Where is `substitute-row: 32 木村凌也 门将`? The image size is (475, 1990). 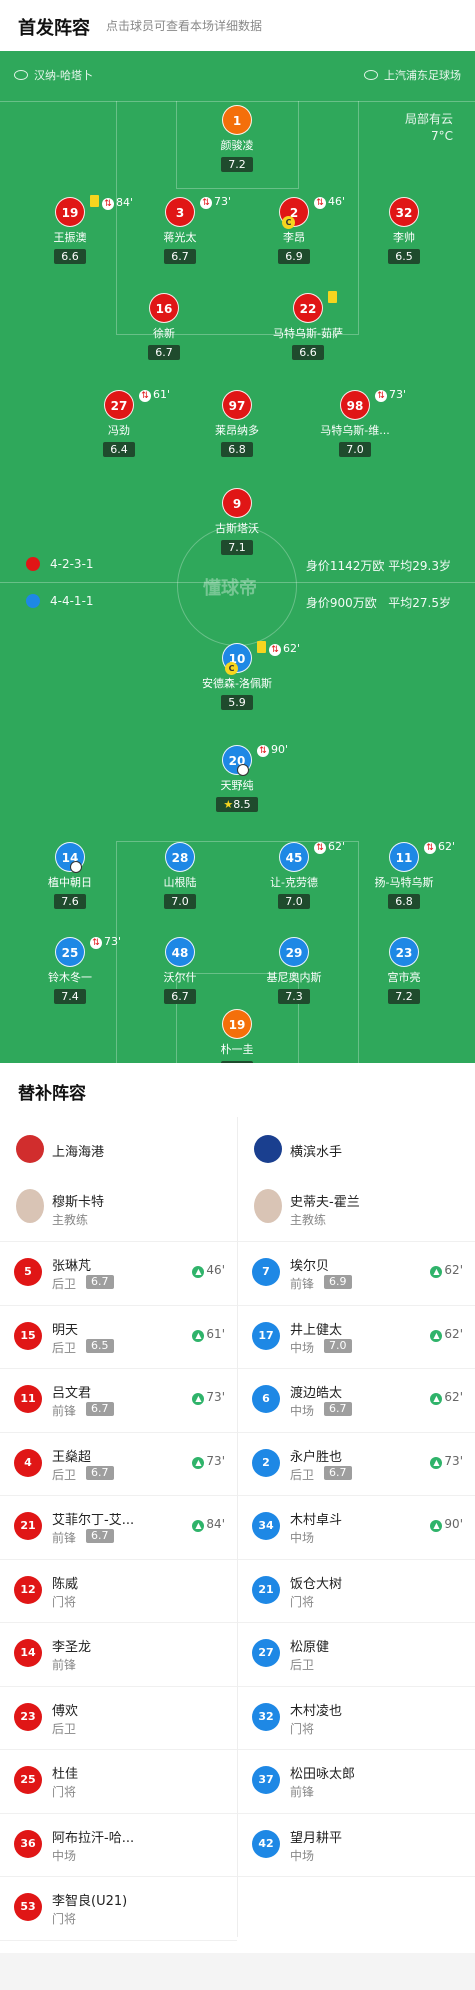 substitute-row: 32 木村凌也 门将 is located at coordinates (356, 1718).